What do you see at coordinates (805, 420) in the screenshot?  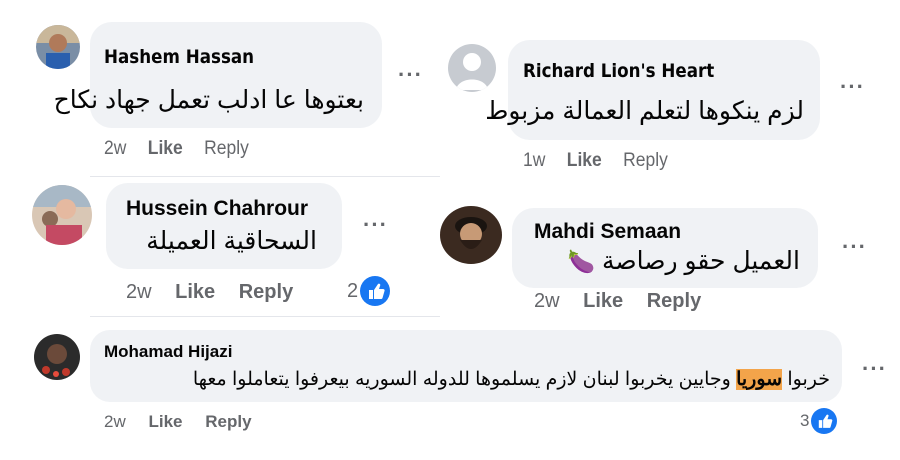 I see `reaction-number: 3` at bounding box center [805, 420].